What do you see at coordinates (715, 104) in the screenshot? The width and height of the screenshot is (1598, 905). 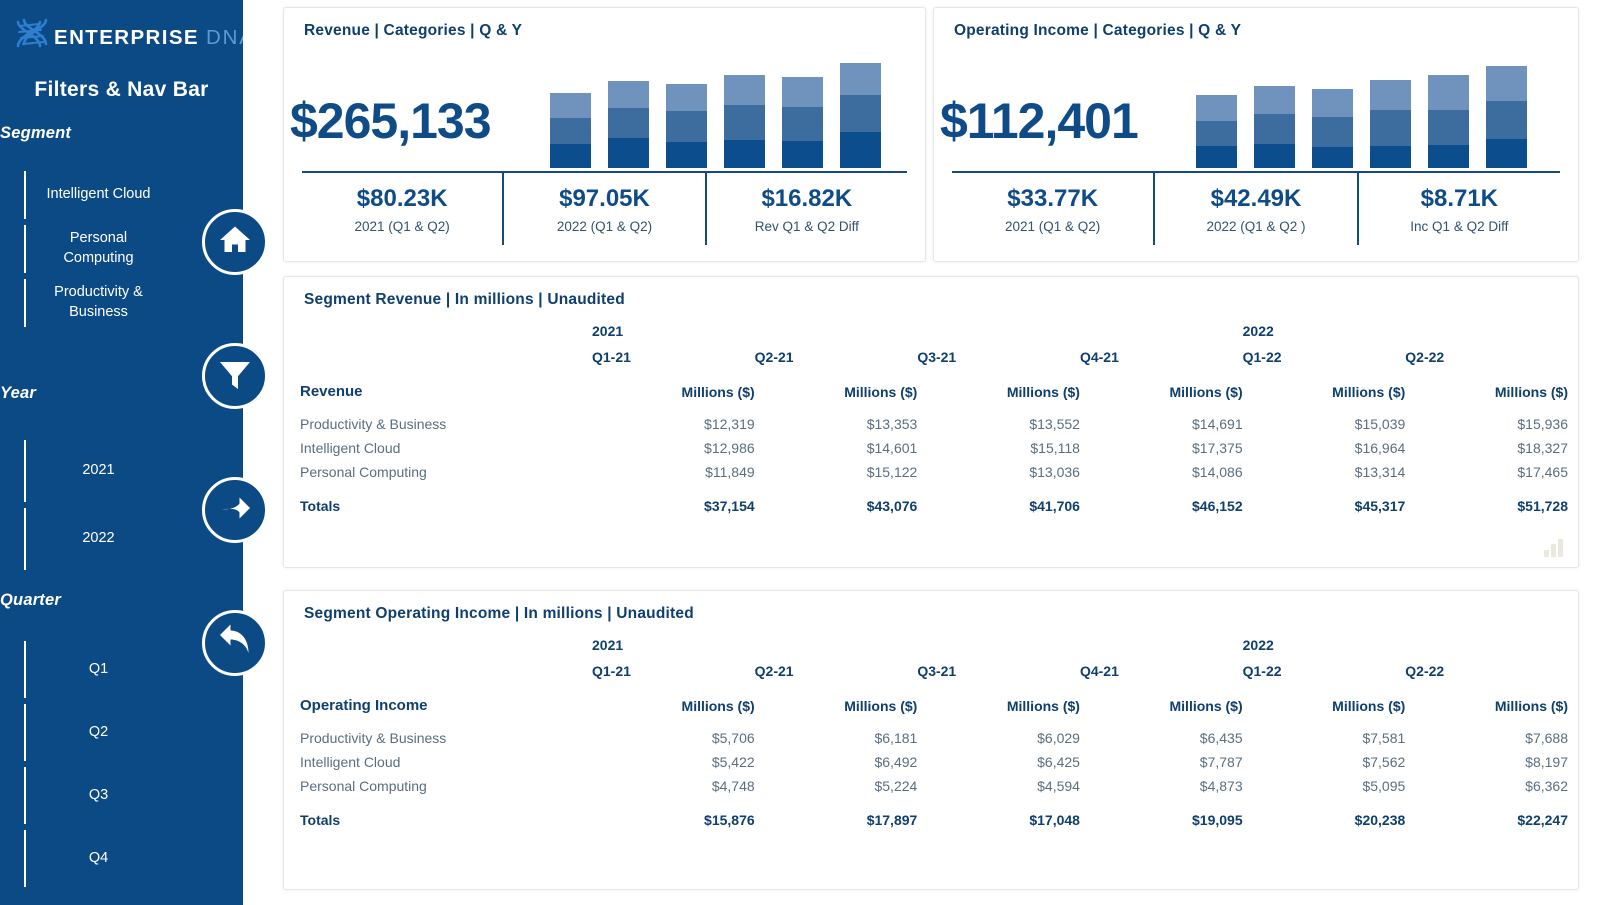 I see `revenue-stacked-bar-chart` at bounding box center [715, 104].